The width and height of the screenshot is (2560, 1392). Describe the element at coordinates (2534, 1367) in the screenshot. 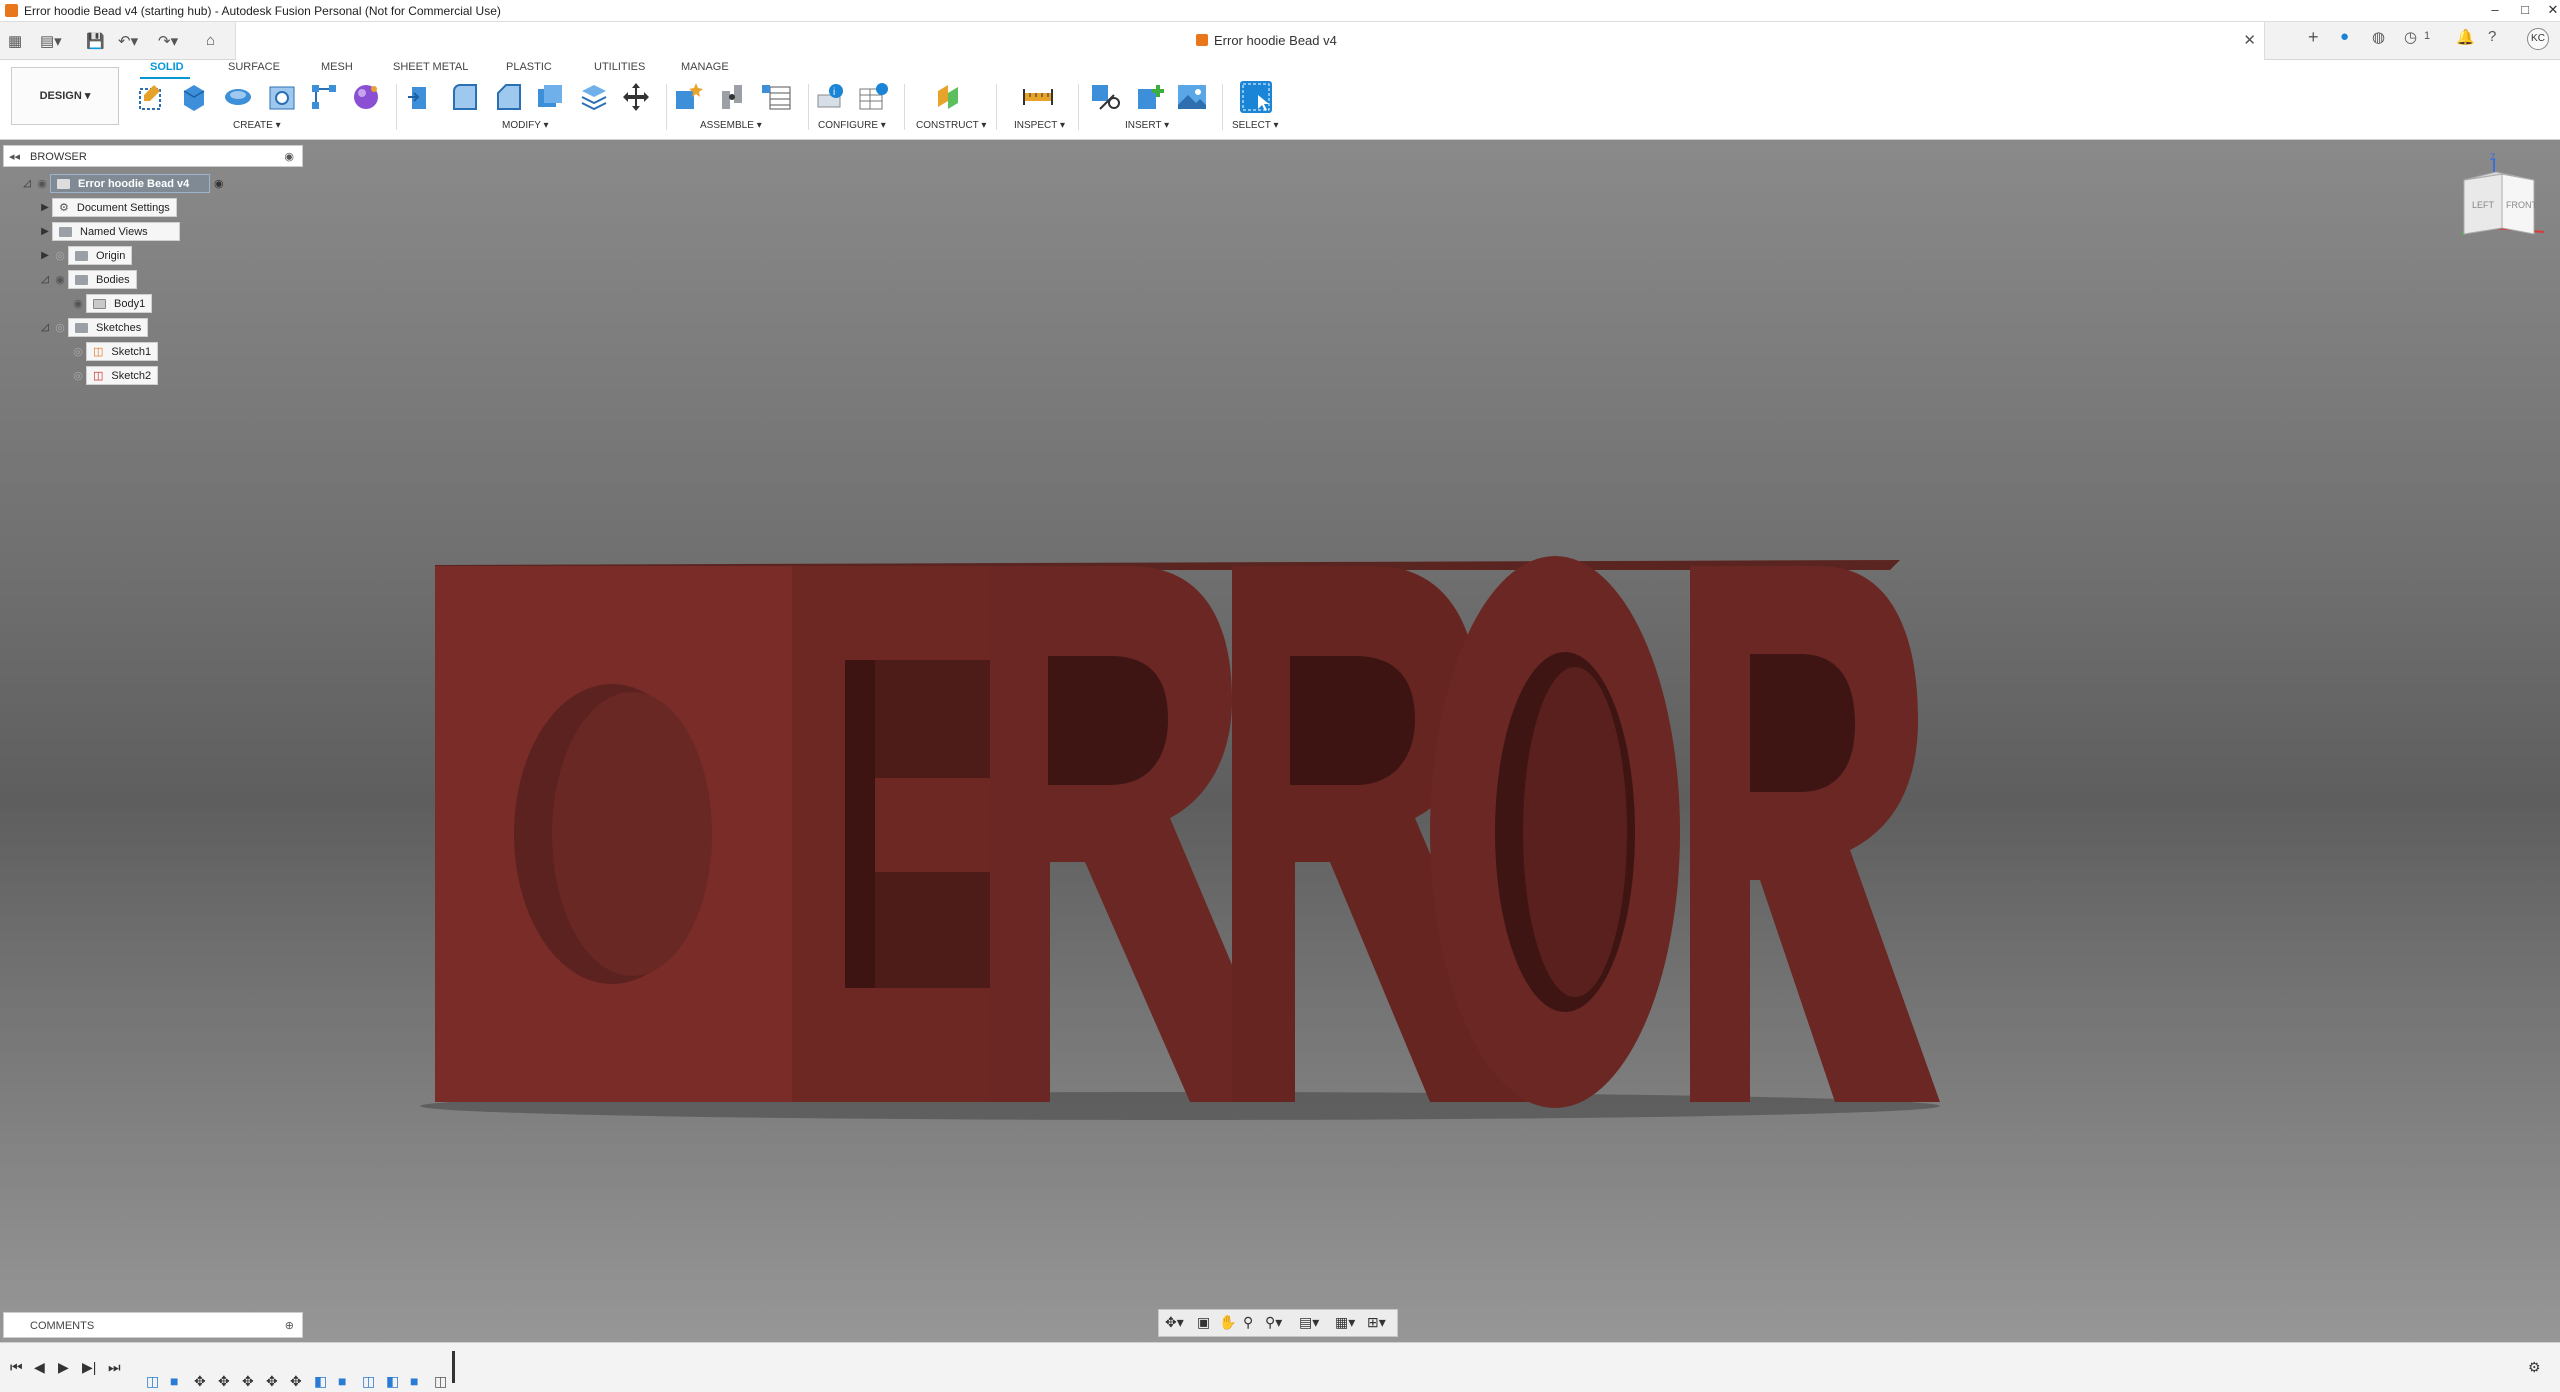

I see `timeline-settings-icon: ⚙` at that location.